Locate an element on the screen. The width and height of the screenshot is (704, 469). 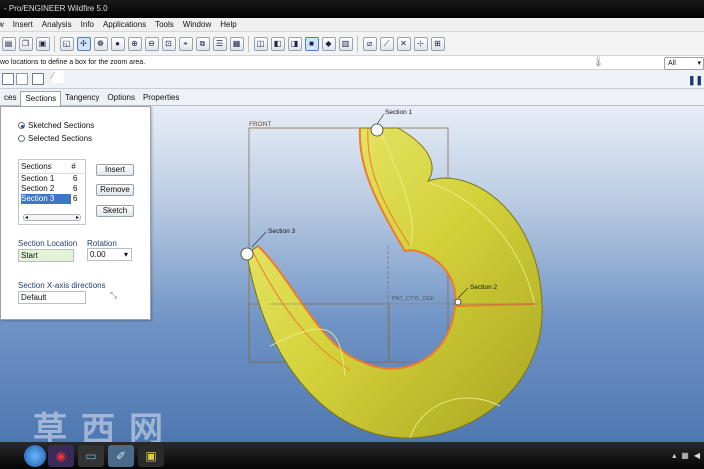
spin-center-icon: ✢ is located at coordinates (83, 43).